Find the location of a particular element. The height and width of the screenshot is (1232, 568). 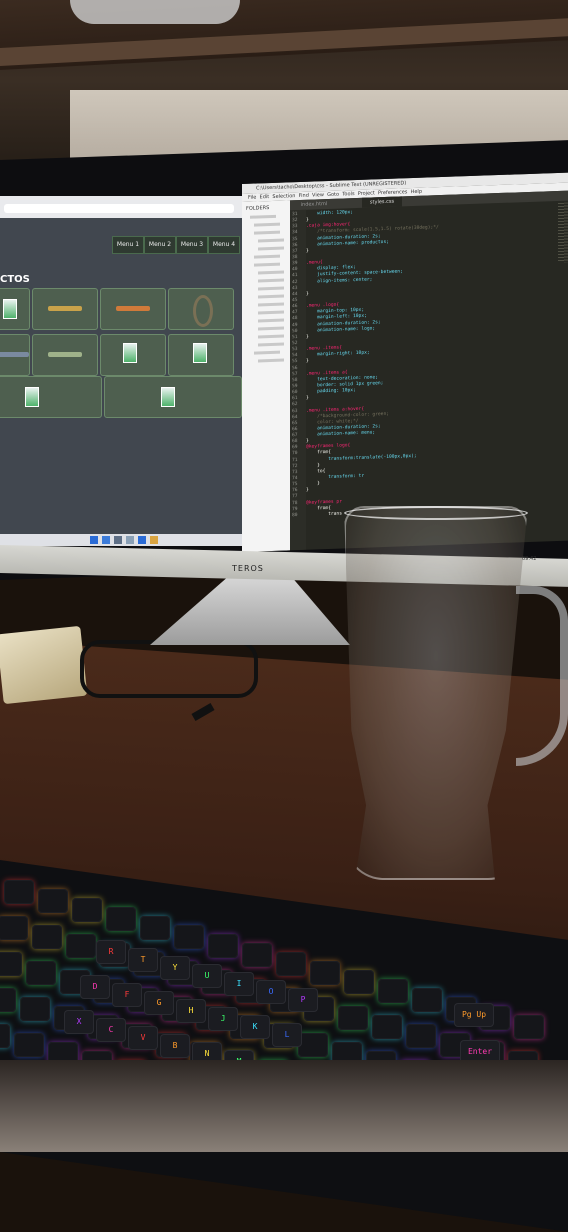

monitor-stand is located at coordinates (250, 610).